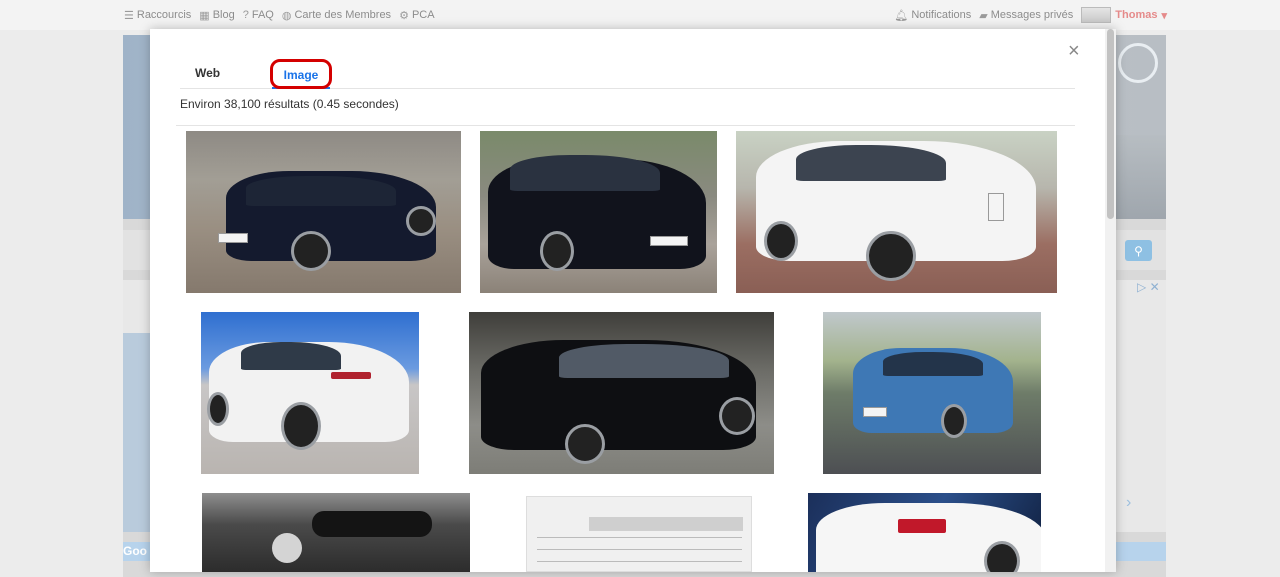 The image size is (1280, 577). I want to click on tab-web-label: Web, so click(208, 73).